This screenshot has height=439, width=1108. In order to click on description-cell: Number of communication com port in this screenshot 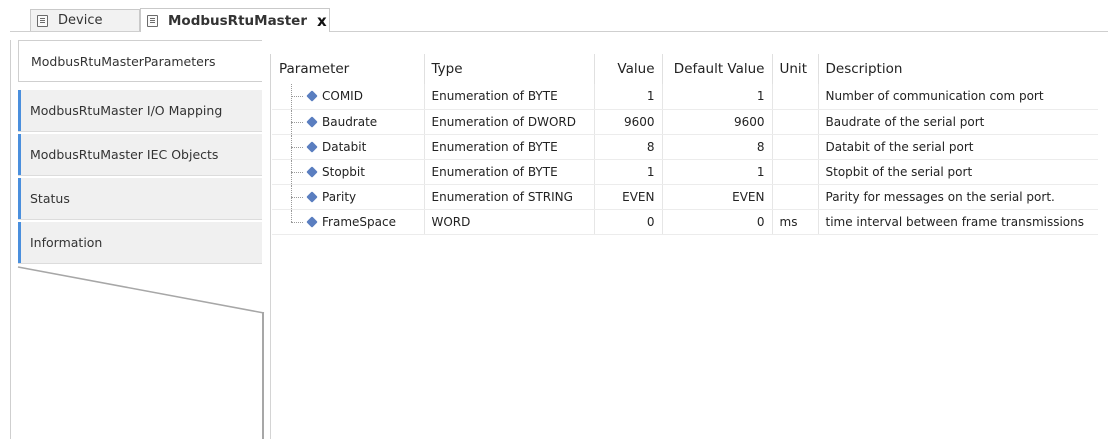, I will do `click(958, 97)`.